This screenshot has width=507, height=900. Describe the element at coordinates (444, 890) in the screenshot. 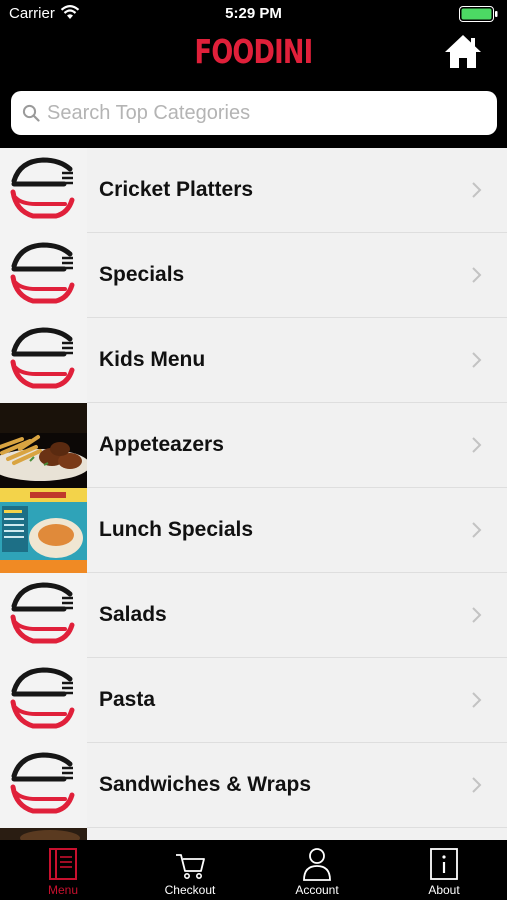

I see `tab-label: About` at that location.